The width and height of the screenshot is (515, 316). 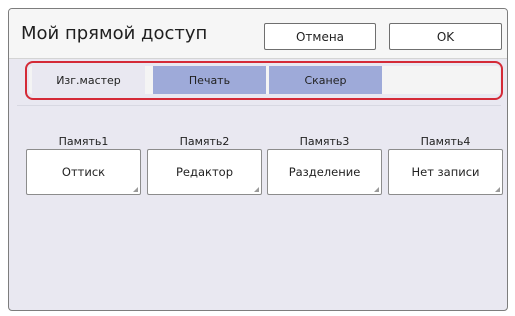 I want to click on memory-1-button: Оттиск, so click(x=83, y=172).